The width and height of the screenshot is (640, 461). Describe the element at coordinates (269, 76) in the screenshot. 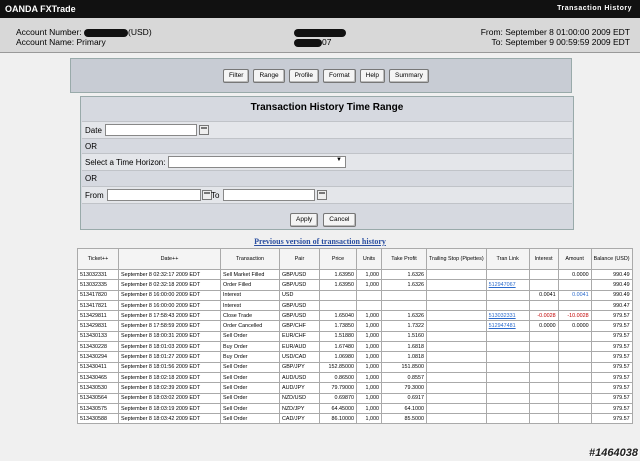

I see `range-button: Range` at that location.